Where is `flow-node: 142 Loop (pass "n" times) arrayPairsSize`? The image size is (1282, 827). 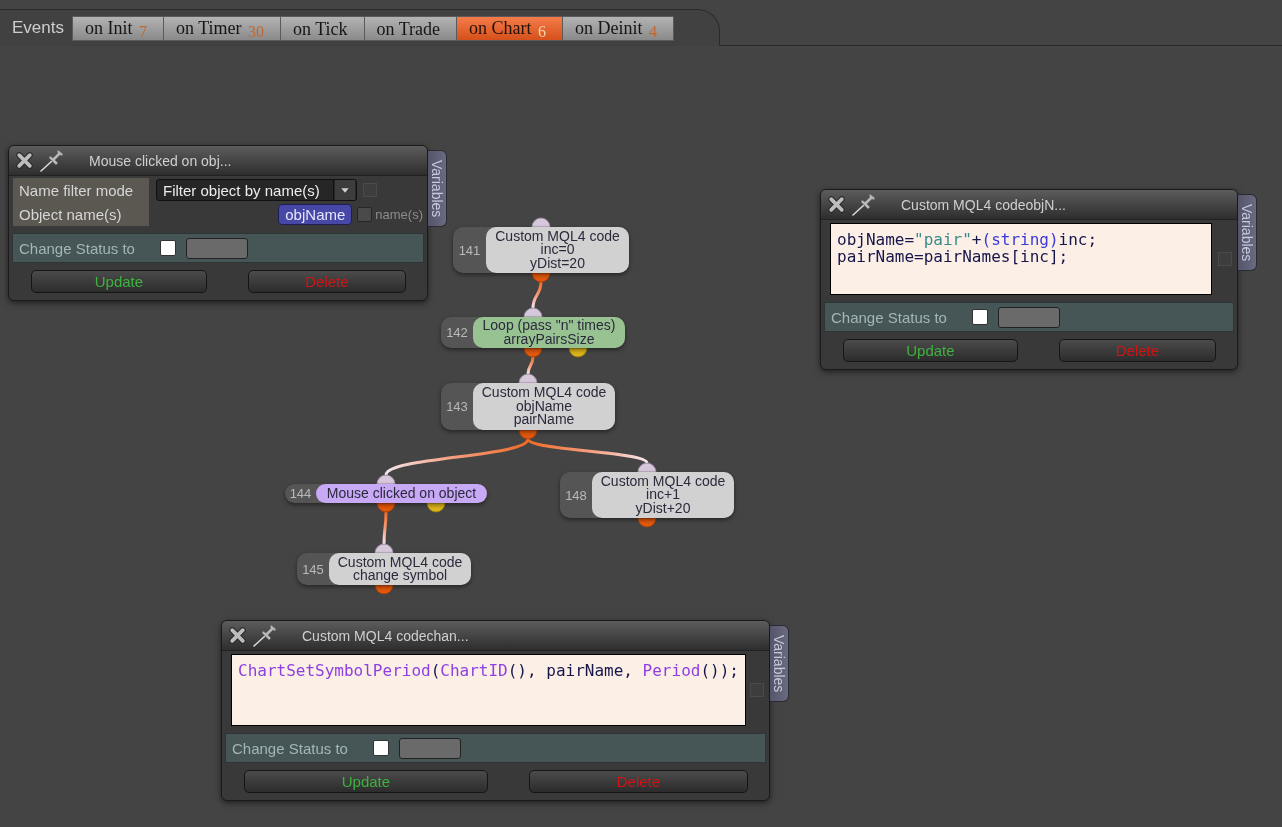 flow-node: 142 Loop (pass "n" times) arrayPairsSize is located at coordinates (533, 332).